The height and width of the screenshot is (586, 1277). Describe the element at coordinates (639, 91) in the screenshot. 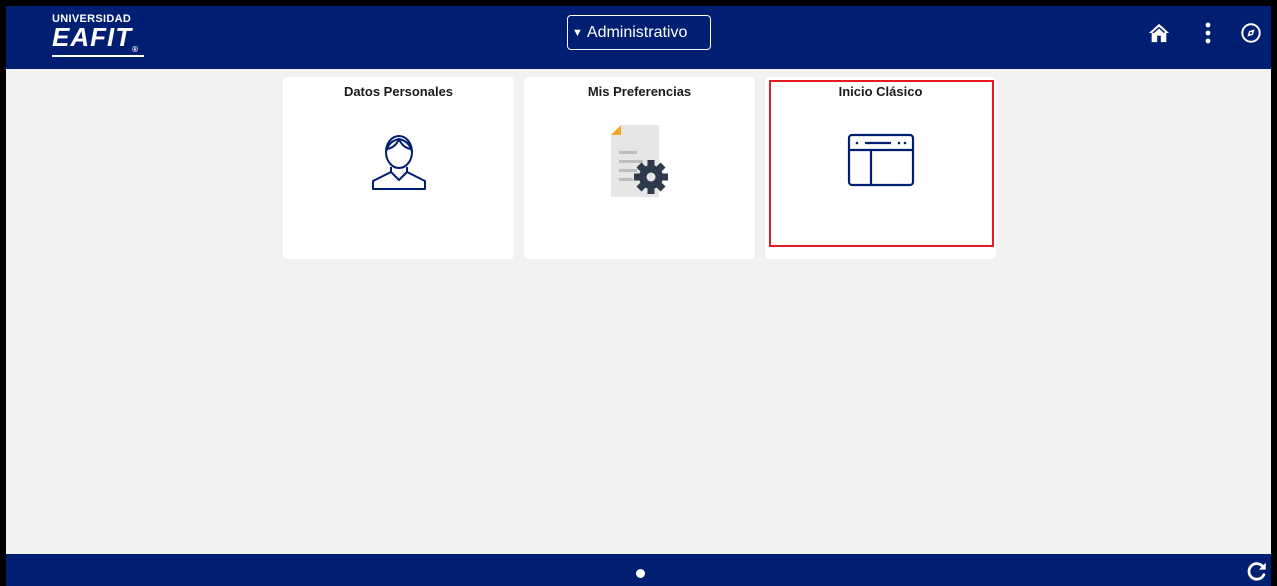

I see `tile-title: Mis Preferencias` at that location.